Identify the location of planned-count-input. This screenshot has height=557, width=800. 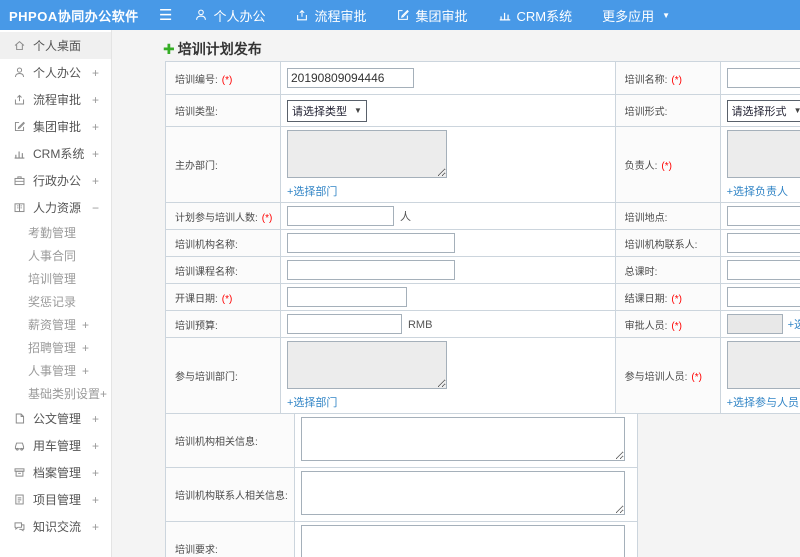
(340, 216).